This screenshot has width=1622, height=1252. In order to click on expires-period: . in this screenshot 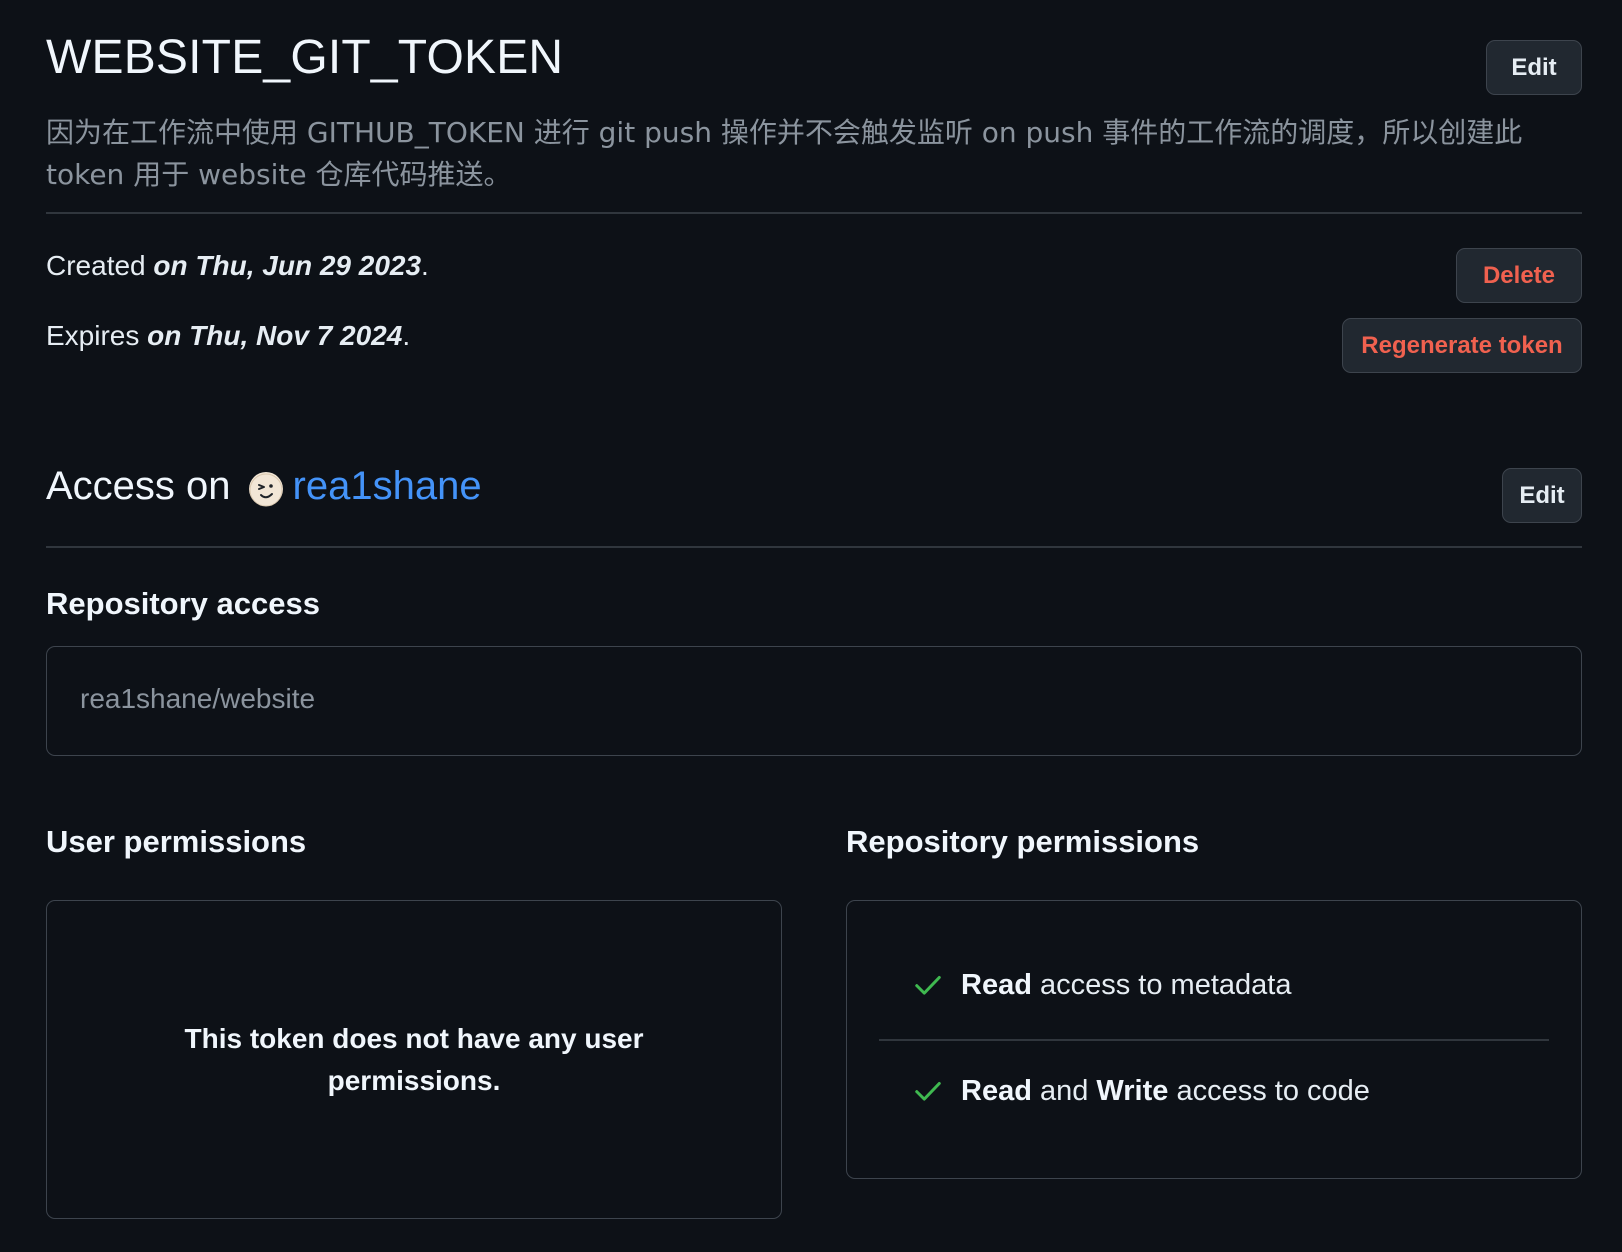, I will do `click(406, 335)`.